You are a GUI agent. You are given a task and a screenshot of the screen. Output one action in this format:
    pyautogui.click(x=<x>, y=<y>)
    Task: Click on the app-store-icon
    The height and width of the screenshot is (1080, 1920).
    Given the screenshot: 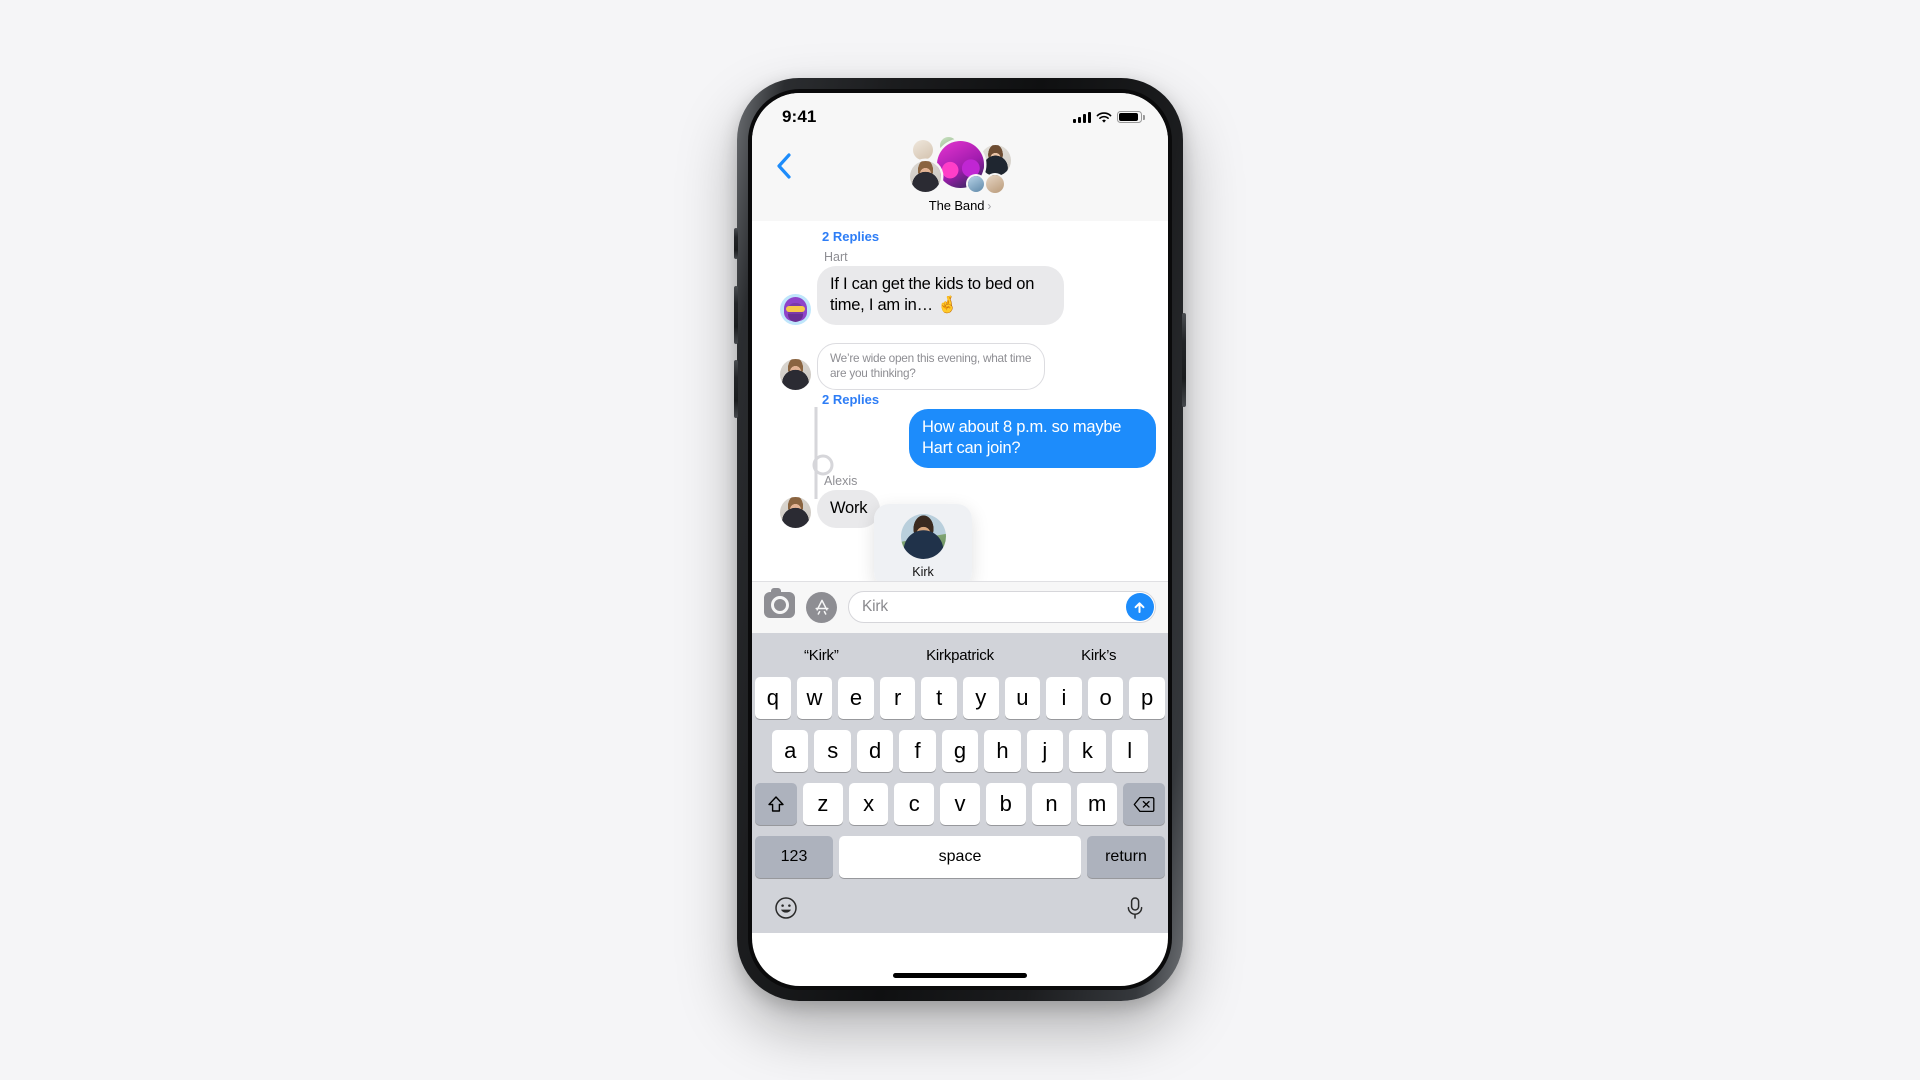 What is the action you would take?
    pyautogui.click(x=821, y=607)
    